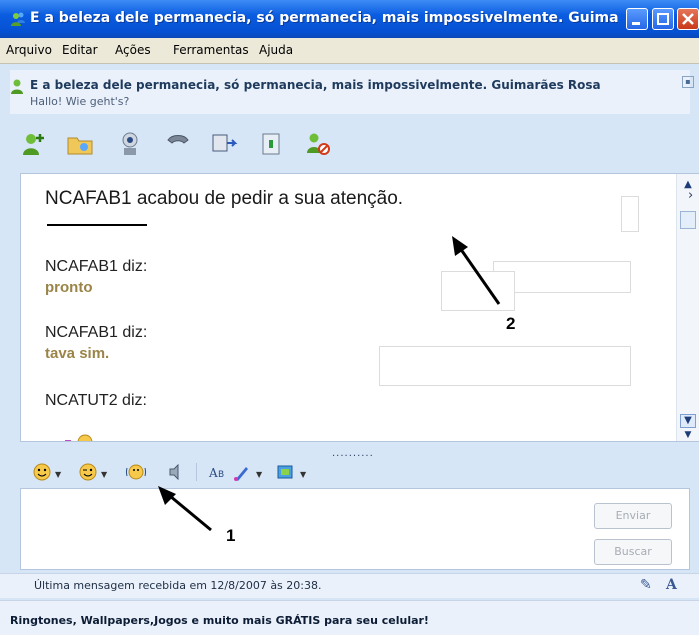 This screenshot has height=635, width=699. What do you see at coordinates (511, 323) in the screenshot?
I see `annotation-label: 2` at bounding box center [511, 323].